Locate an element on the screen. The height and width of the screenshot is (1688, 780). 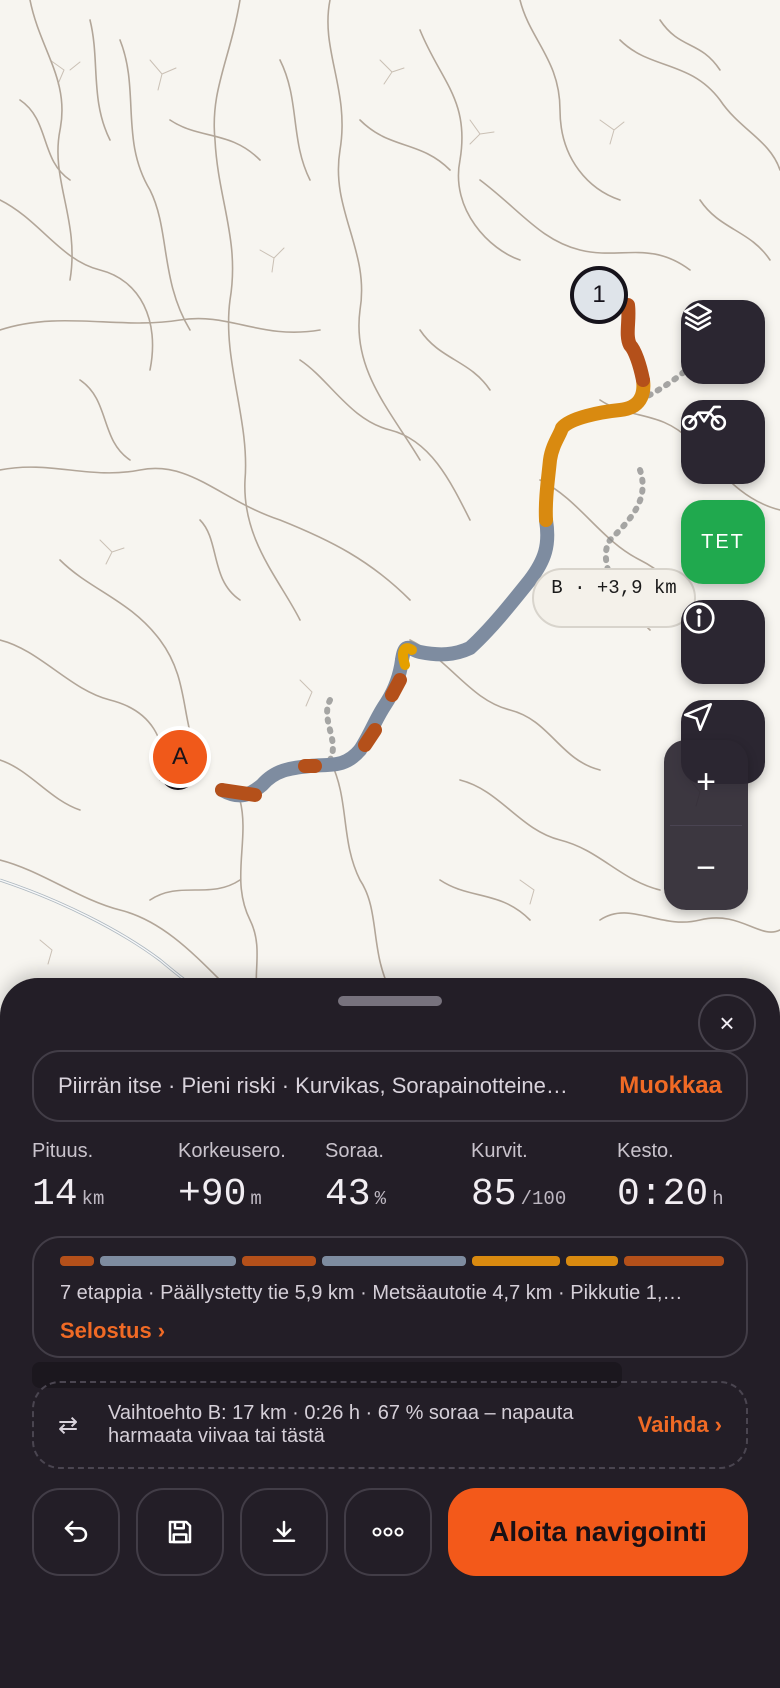
more-dots-icon is located at coordinates (388, 1532).